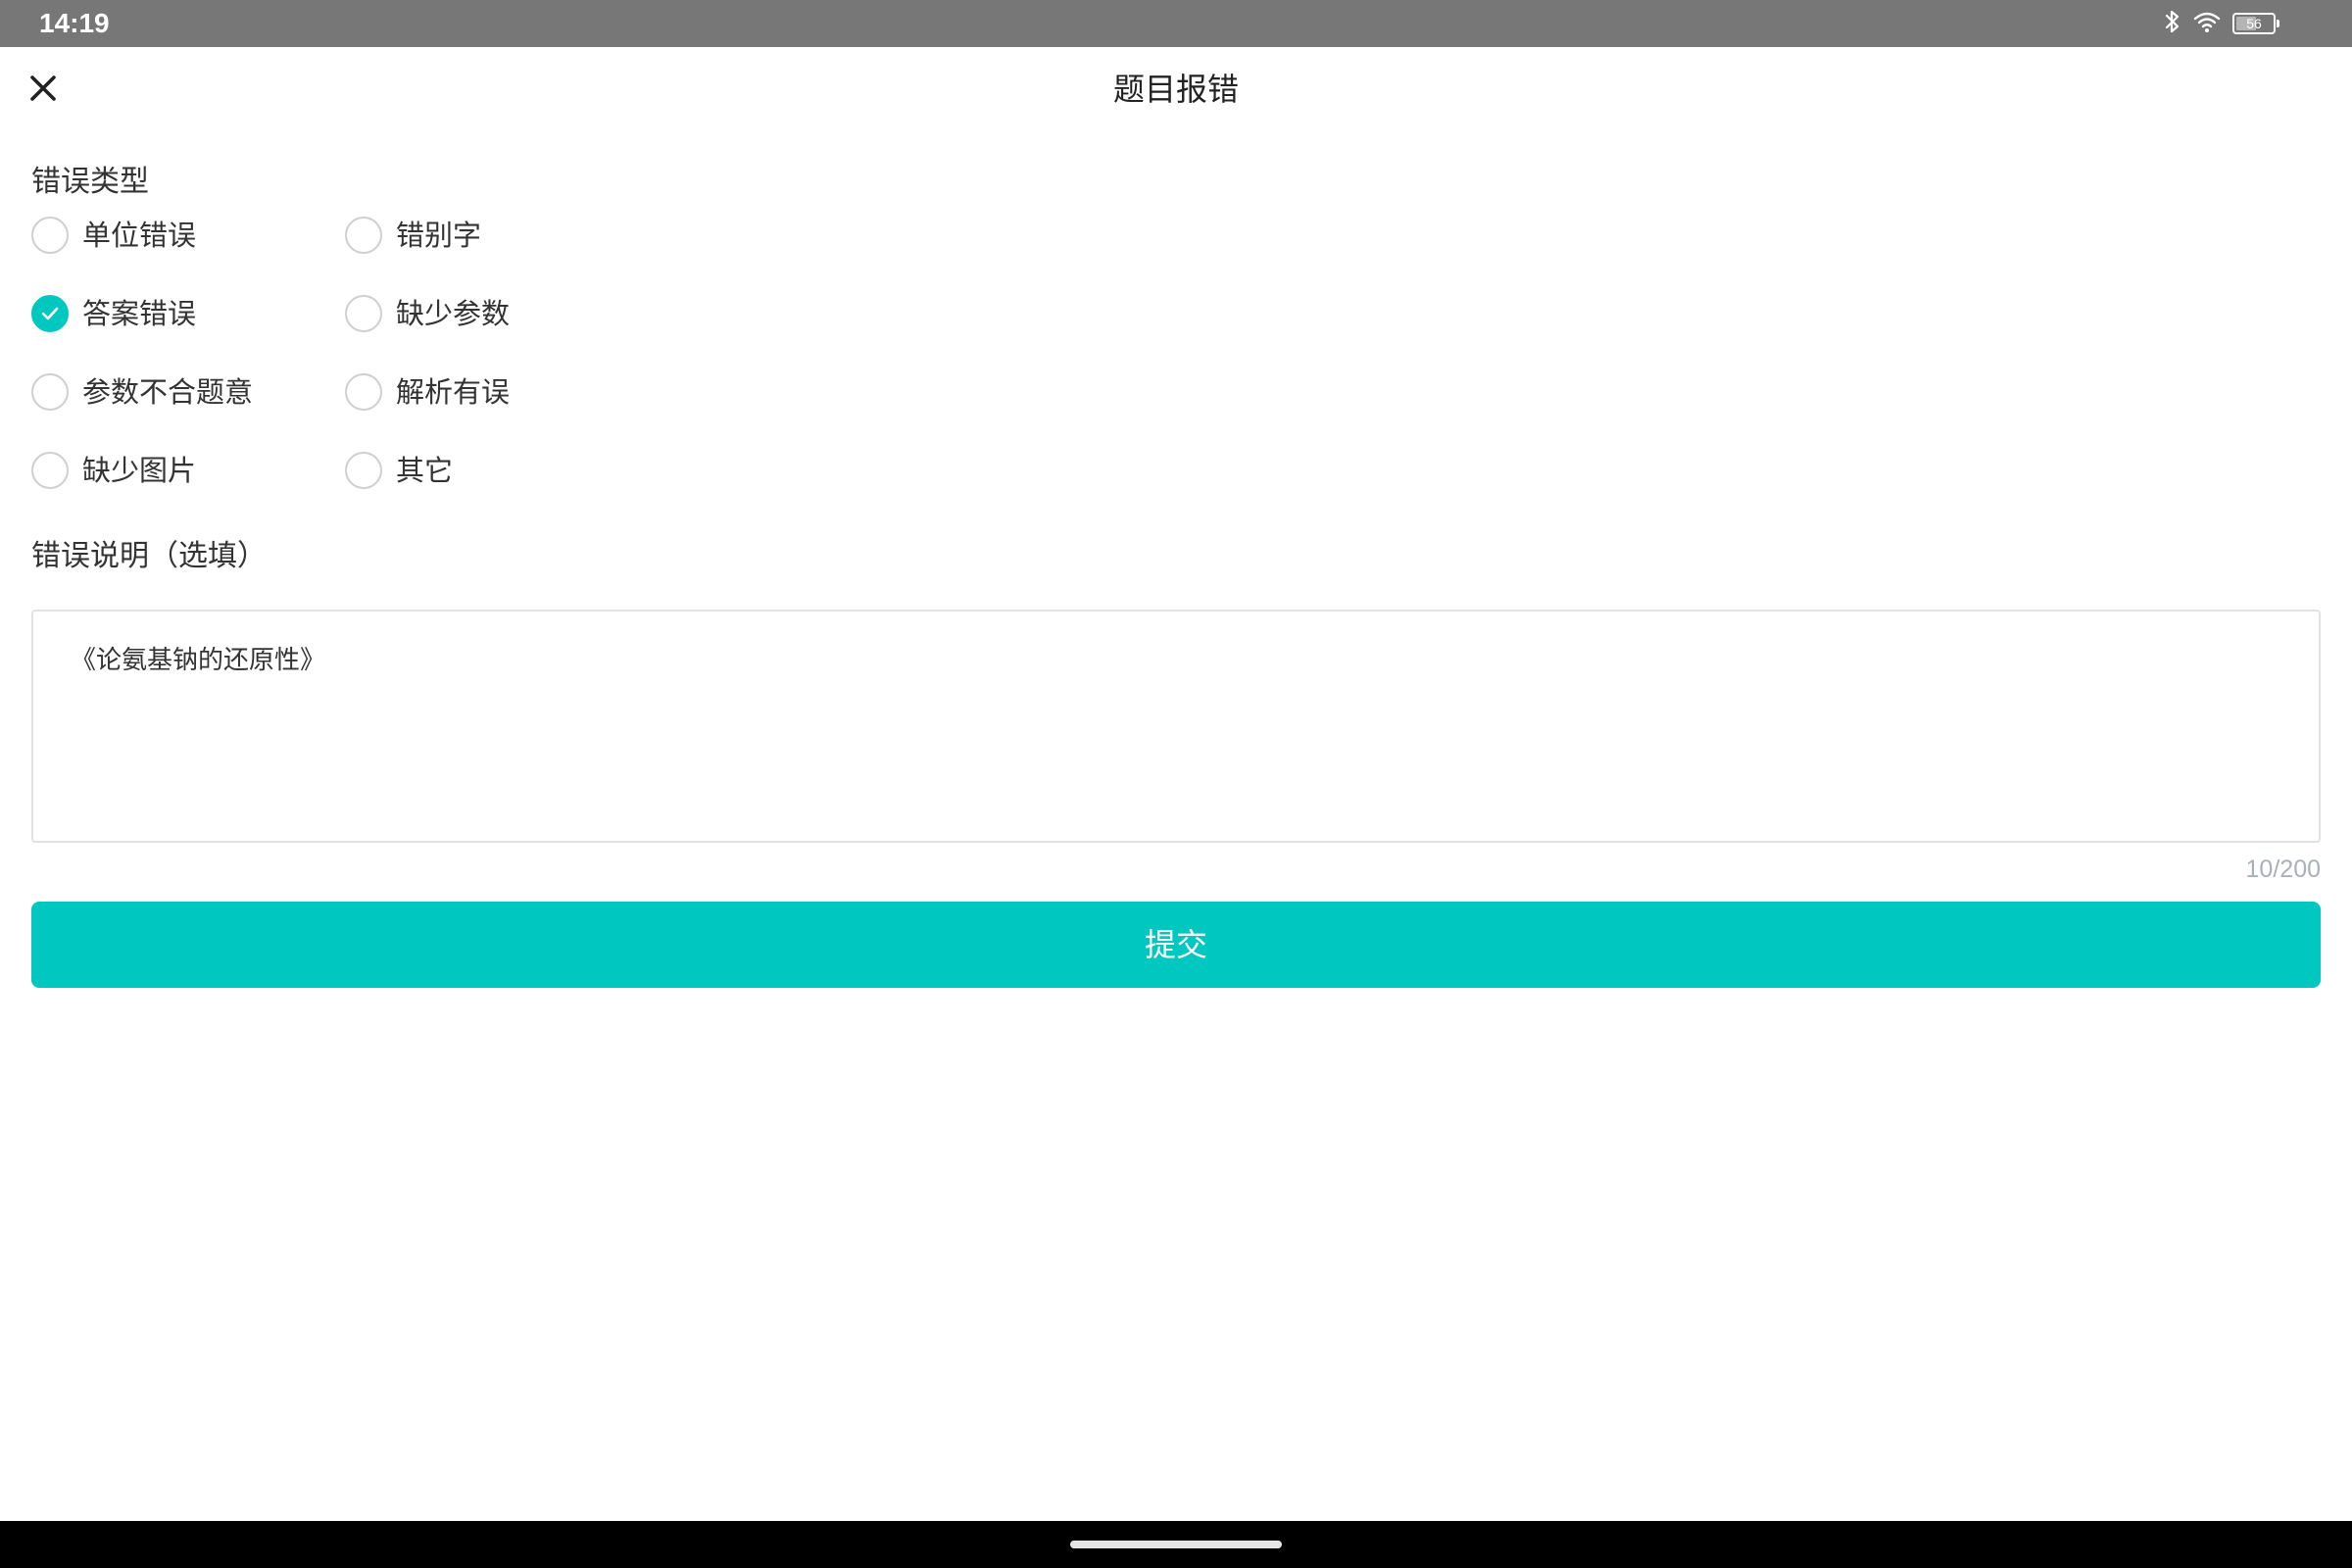 Image resolution: width=2352 pixels, height=1568 pixels. I want to click on option-answer-error: 答案错误, so click(113, 313).